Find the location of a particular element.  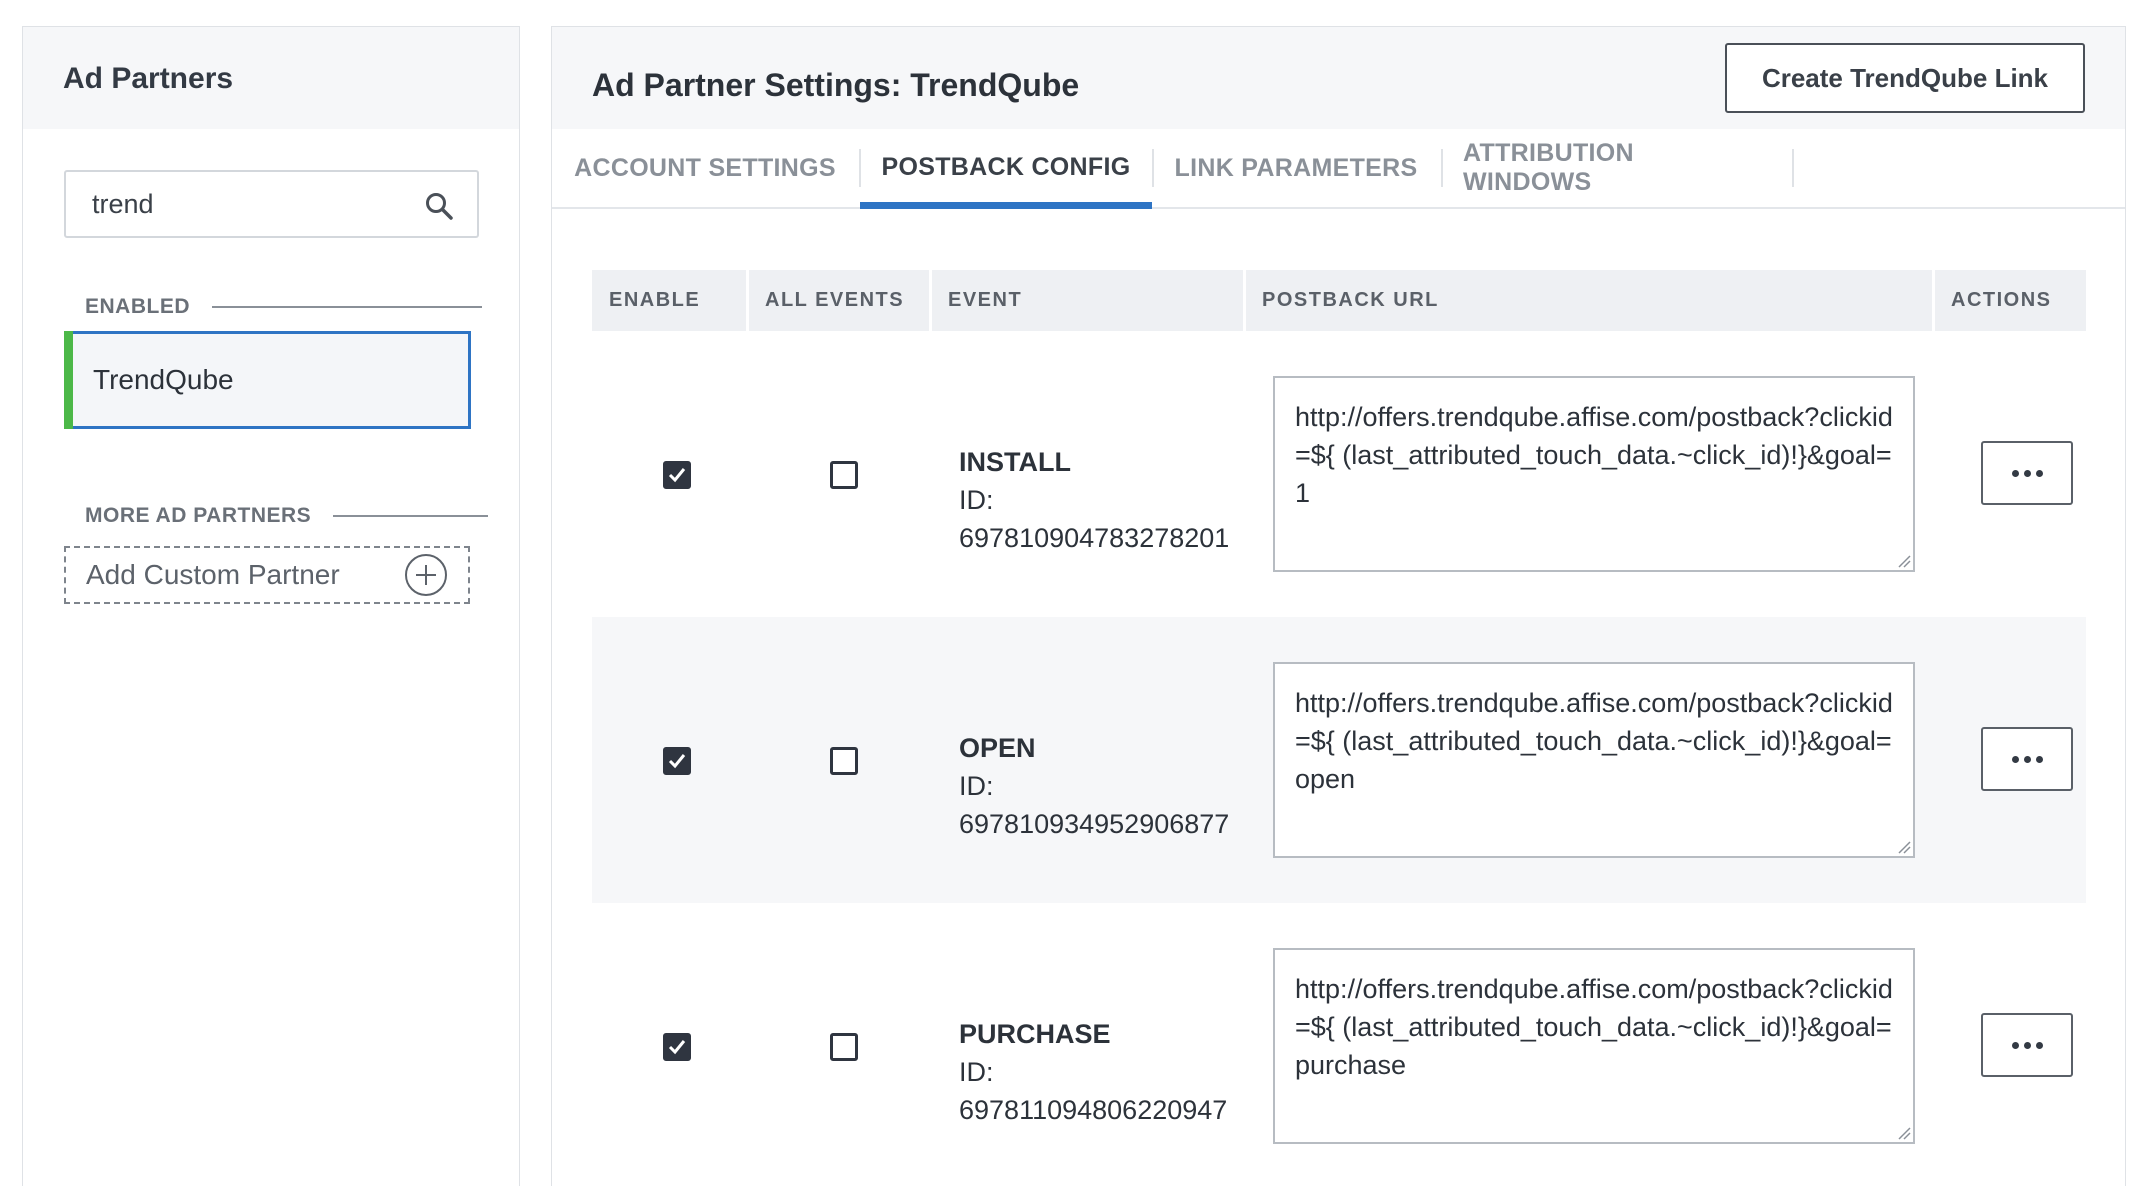

column-header-all-events: ALL EVENTS is located at coordinates (835, 300).